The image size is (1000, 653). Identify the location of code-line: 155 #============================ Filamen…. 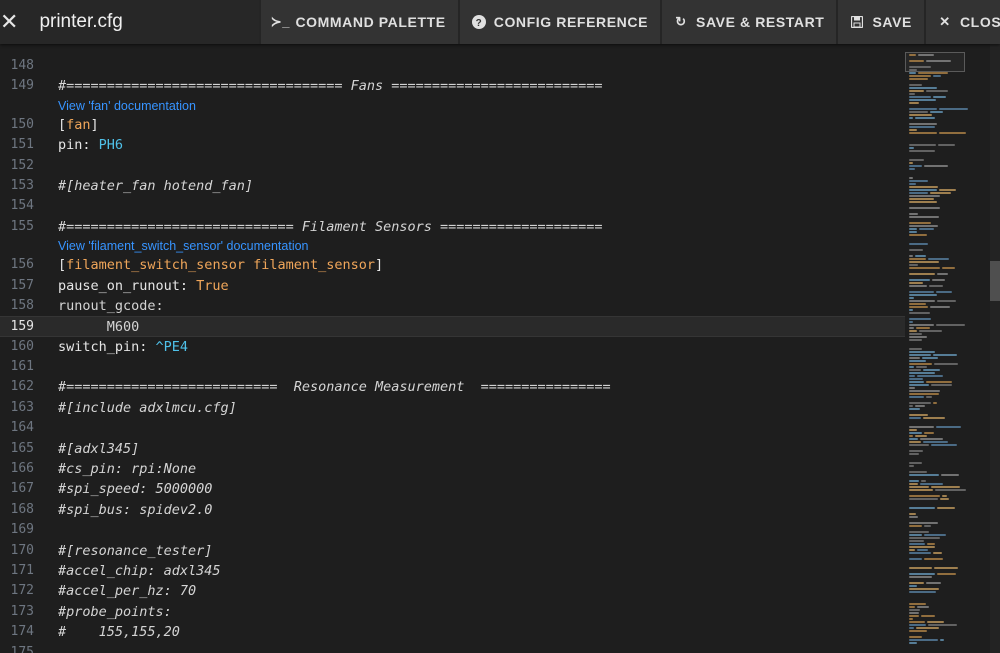
(452, 227).